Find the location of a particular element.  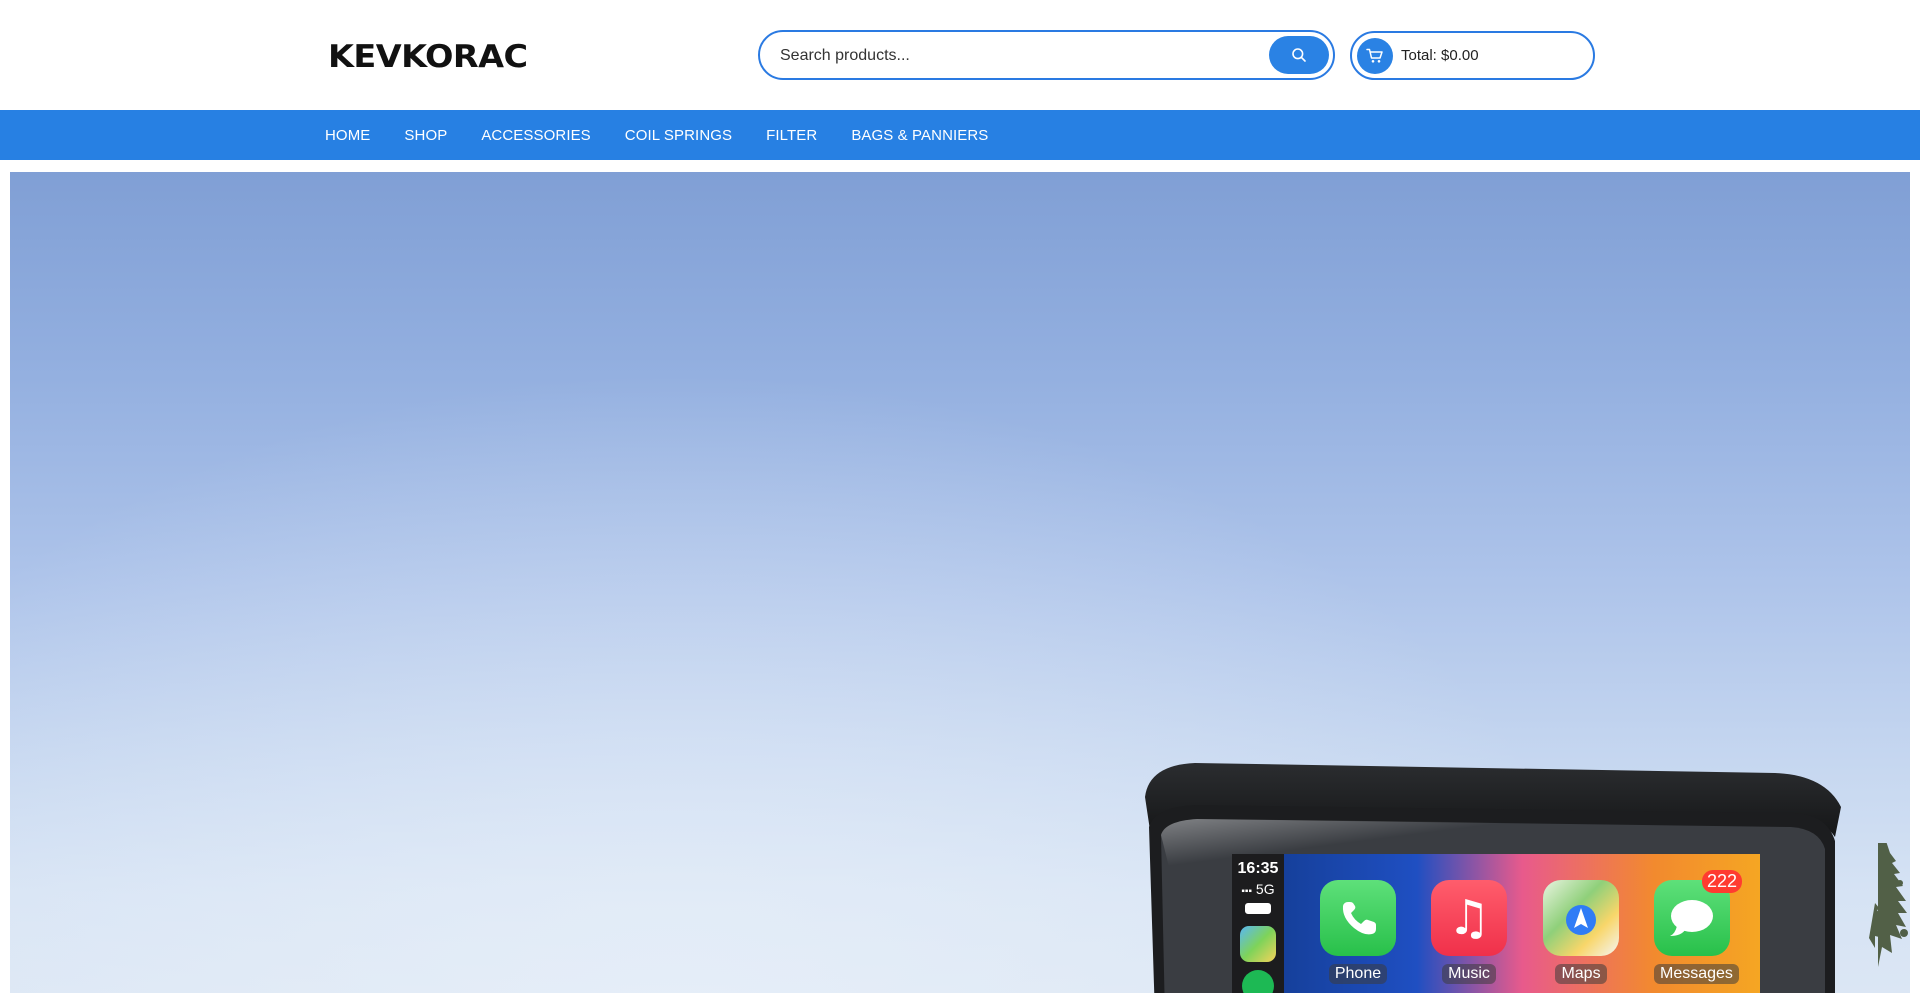

music-app-icon: ♫ is located at coordinates (1469, 918).